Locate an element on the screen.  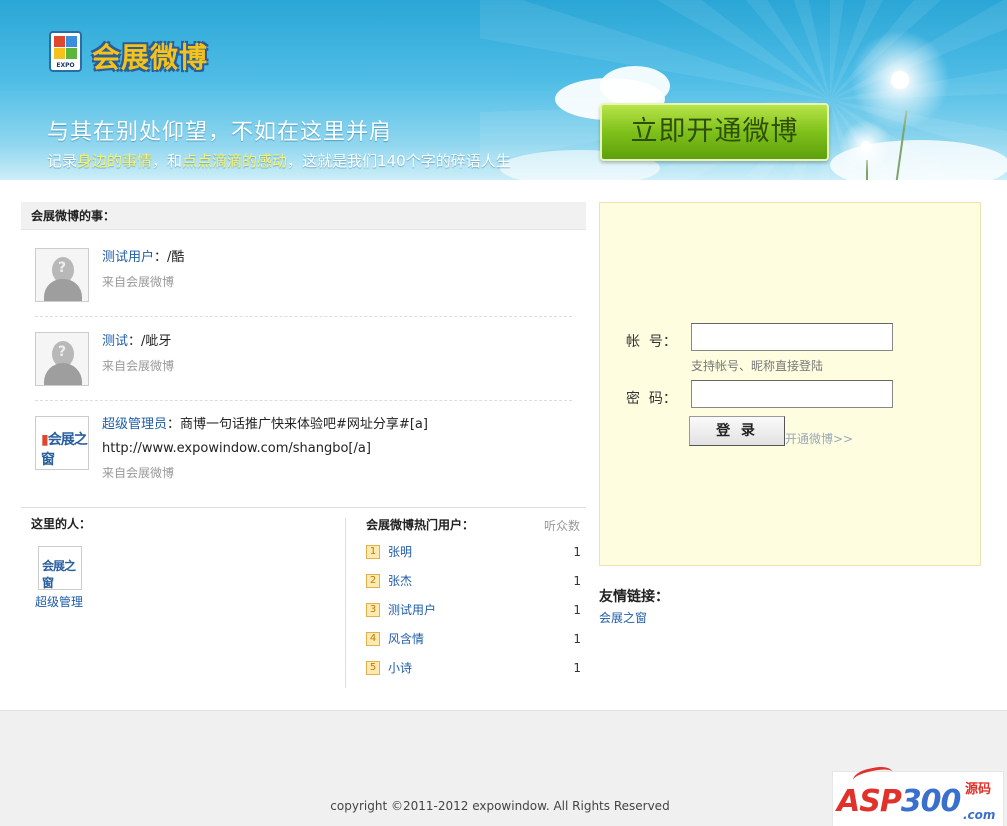
rank-badge: 4 is located at coordinates (373, 639).